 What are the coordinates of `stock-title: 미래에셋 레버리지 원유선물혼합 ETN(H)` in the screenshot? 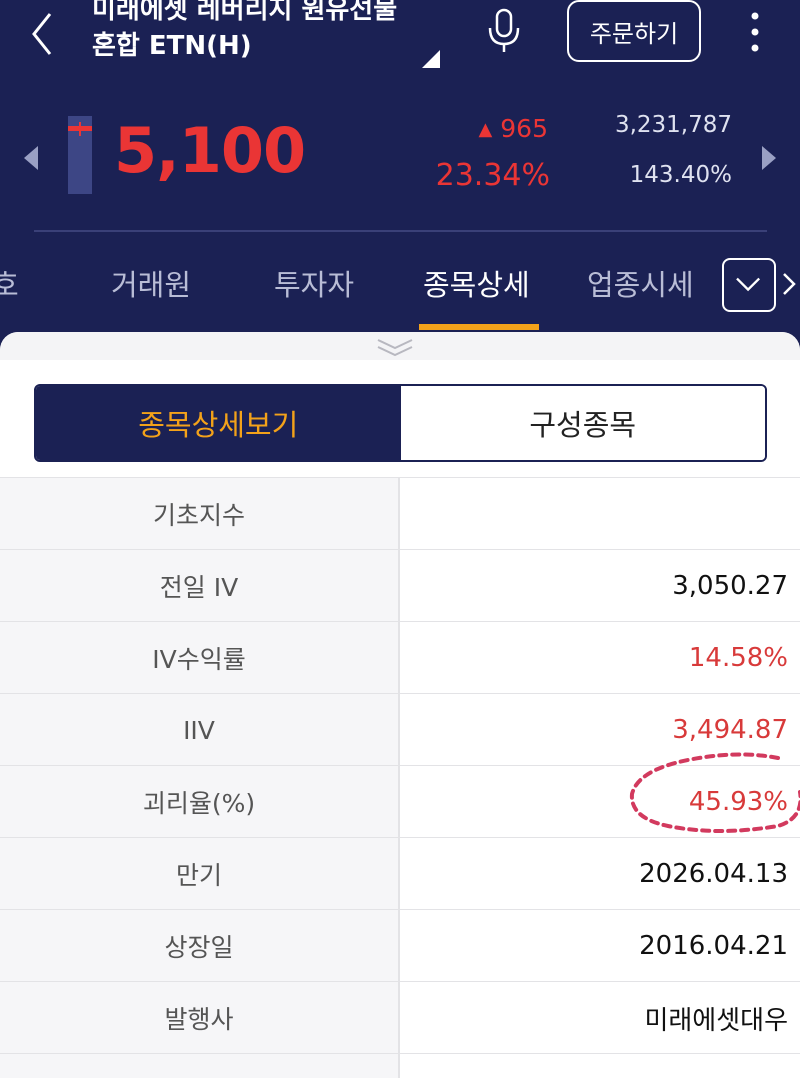 It's located at (252, 32).